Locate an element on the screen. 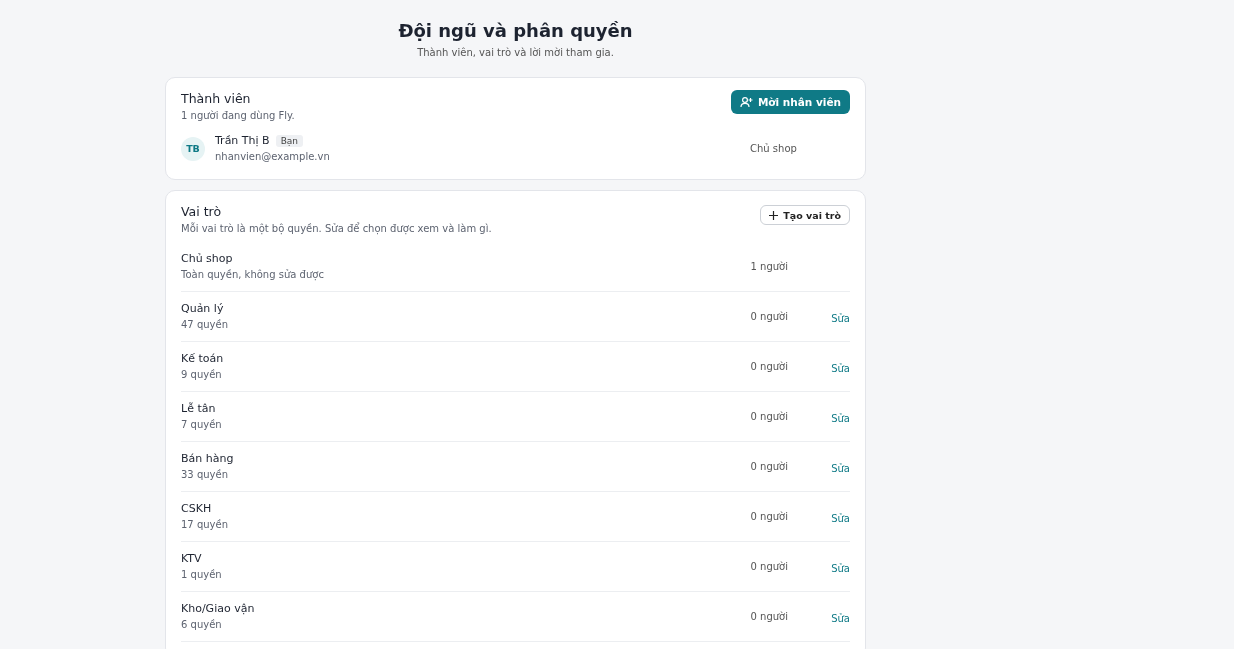 The width and height of the screenshot is (1234, 649). role-name: Chủ shop is located at coordinates (207, 259).